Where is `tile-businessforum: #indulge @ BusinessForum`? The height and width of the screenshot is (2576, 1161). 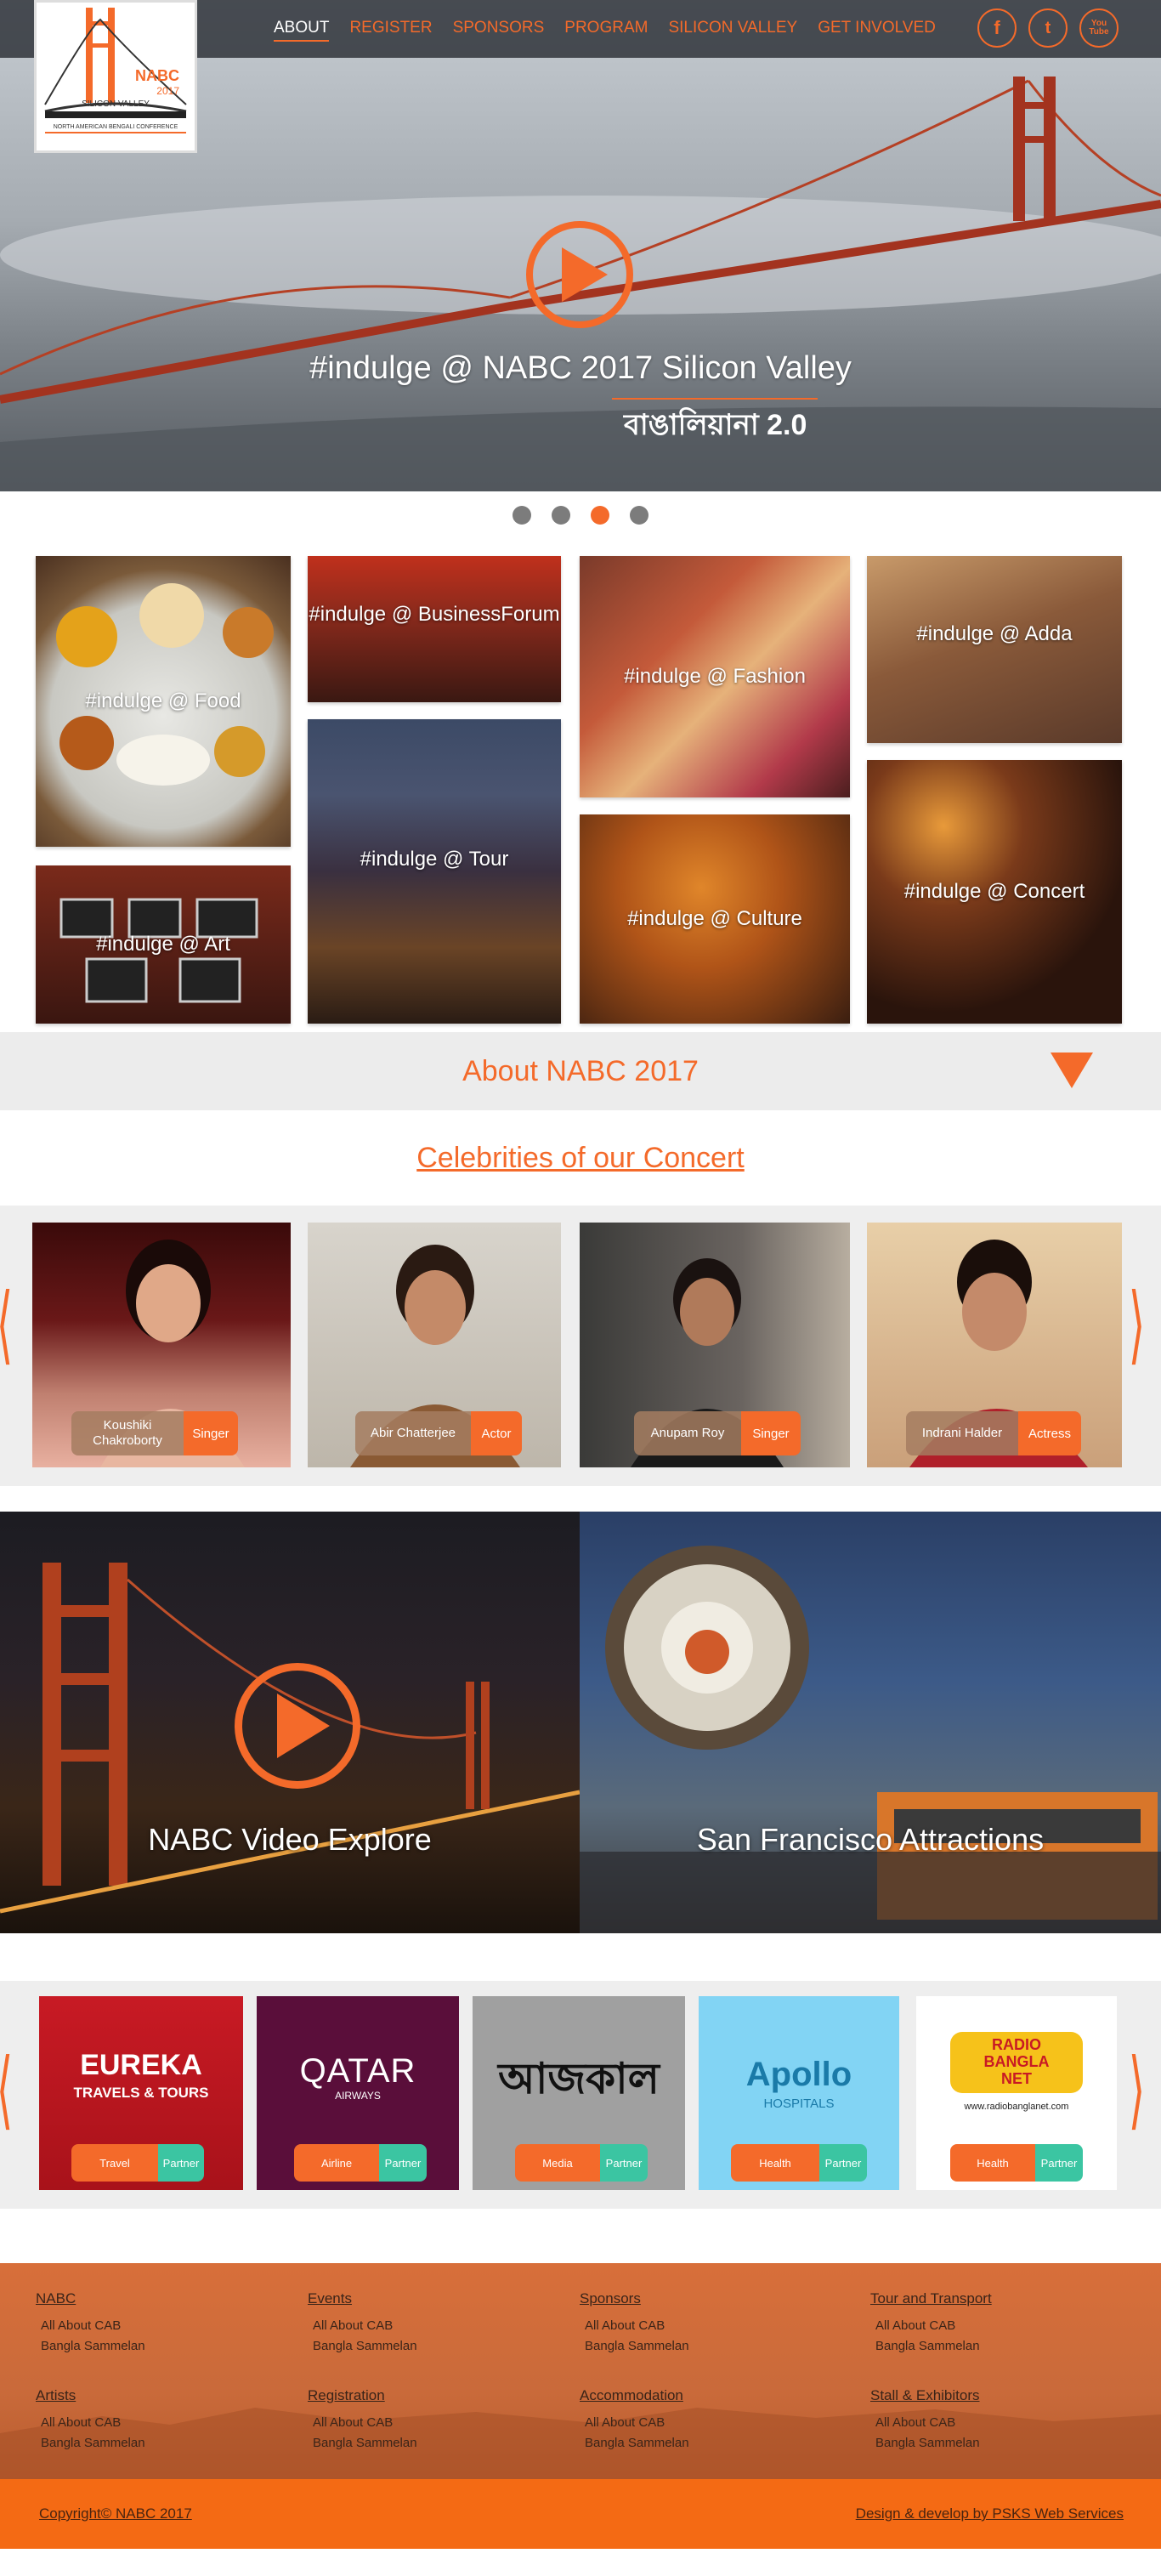
tile-businessforum: #indulge @ BusinessForum is located at coordinates (434, 629).